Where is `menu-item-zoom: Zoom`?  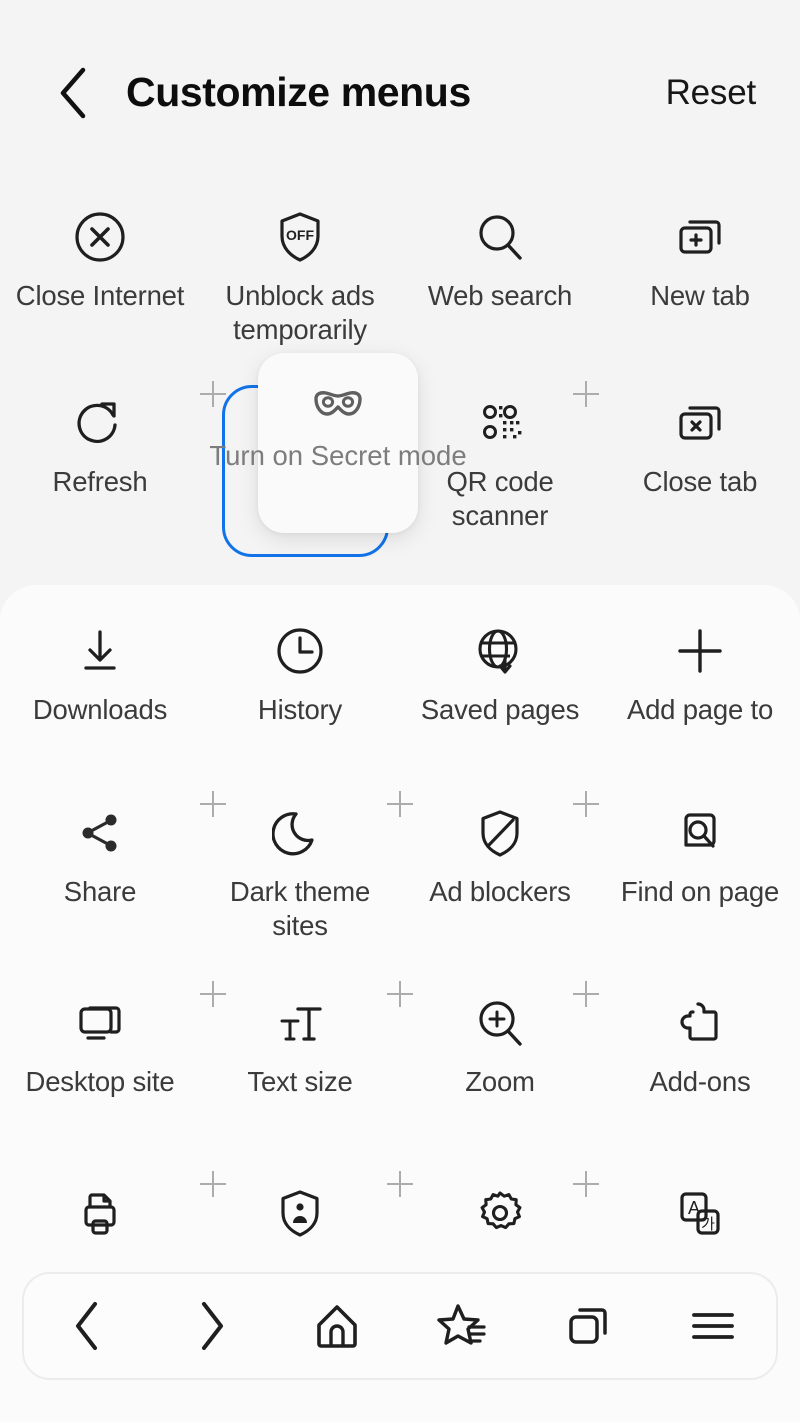
menu-item-zoom: Zoom is located at coordinates (500, 1066).